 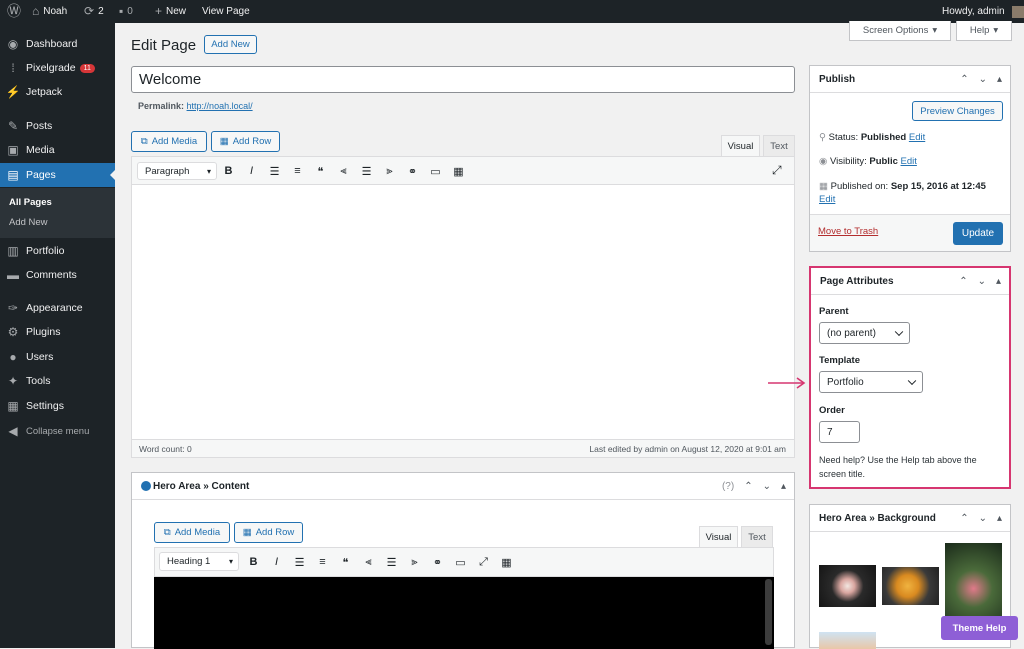 What do you see at coordinates (126, 11) in the screenshot?
I see `comments-link: ▪ 0` at bounding box center [126, 11].